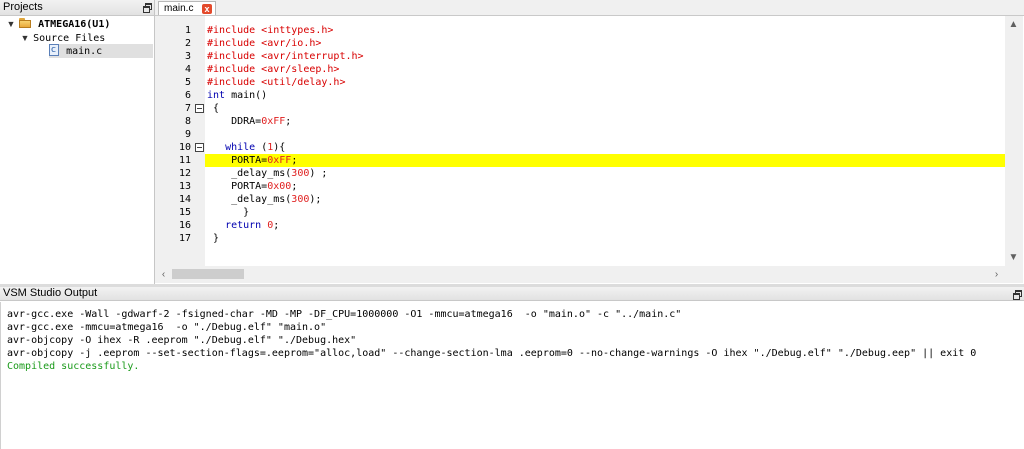 The width and height of the screenshot is (1024, 449). What do you see at coordinates (279, 147) in the screenshot?
I see `code-token: ){` at bounding box center [279, 147].